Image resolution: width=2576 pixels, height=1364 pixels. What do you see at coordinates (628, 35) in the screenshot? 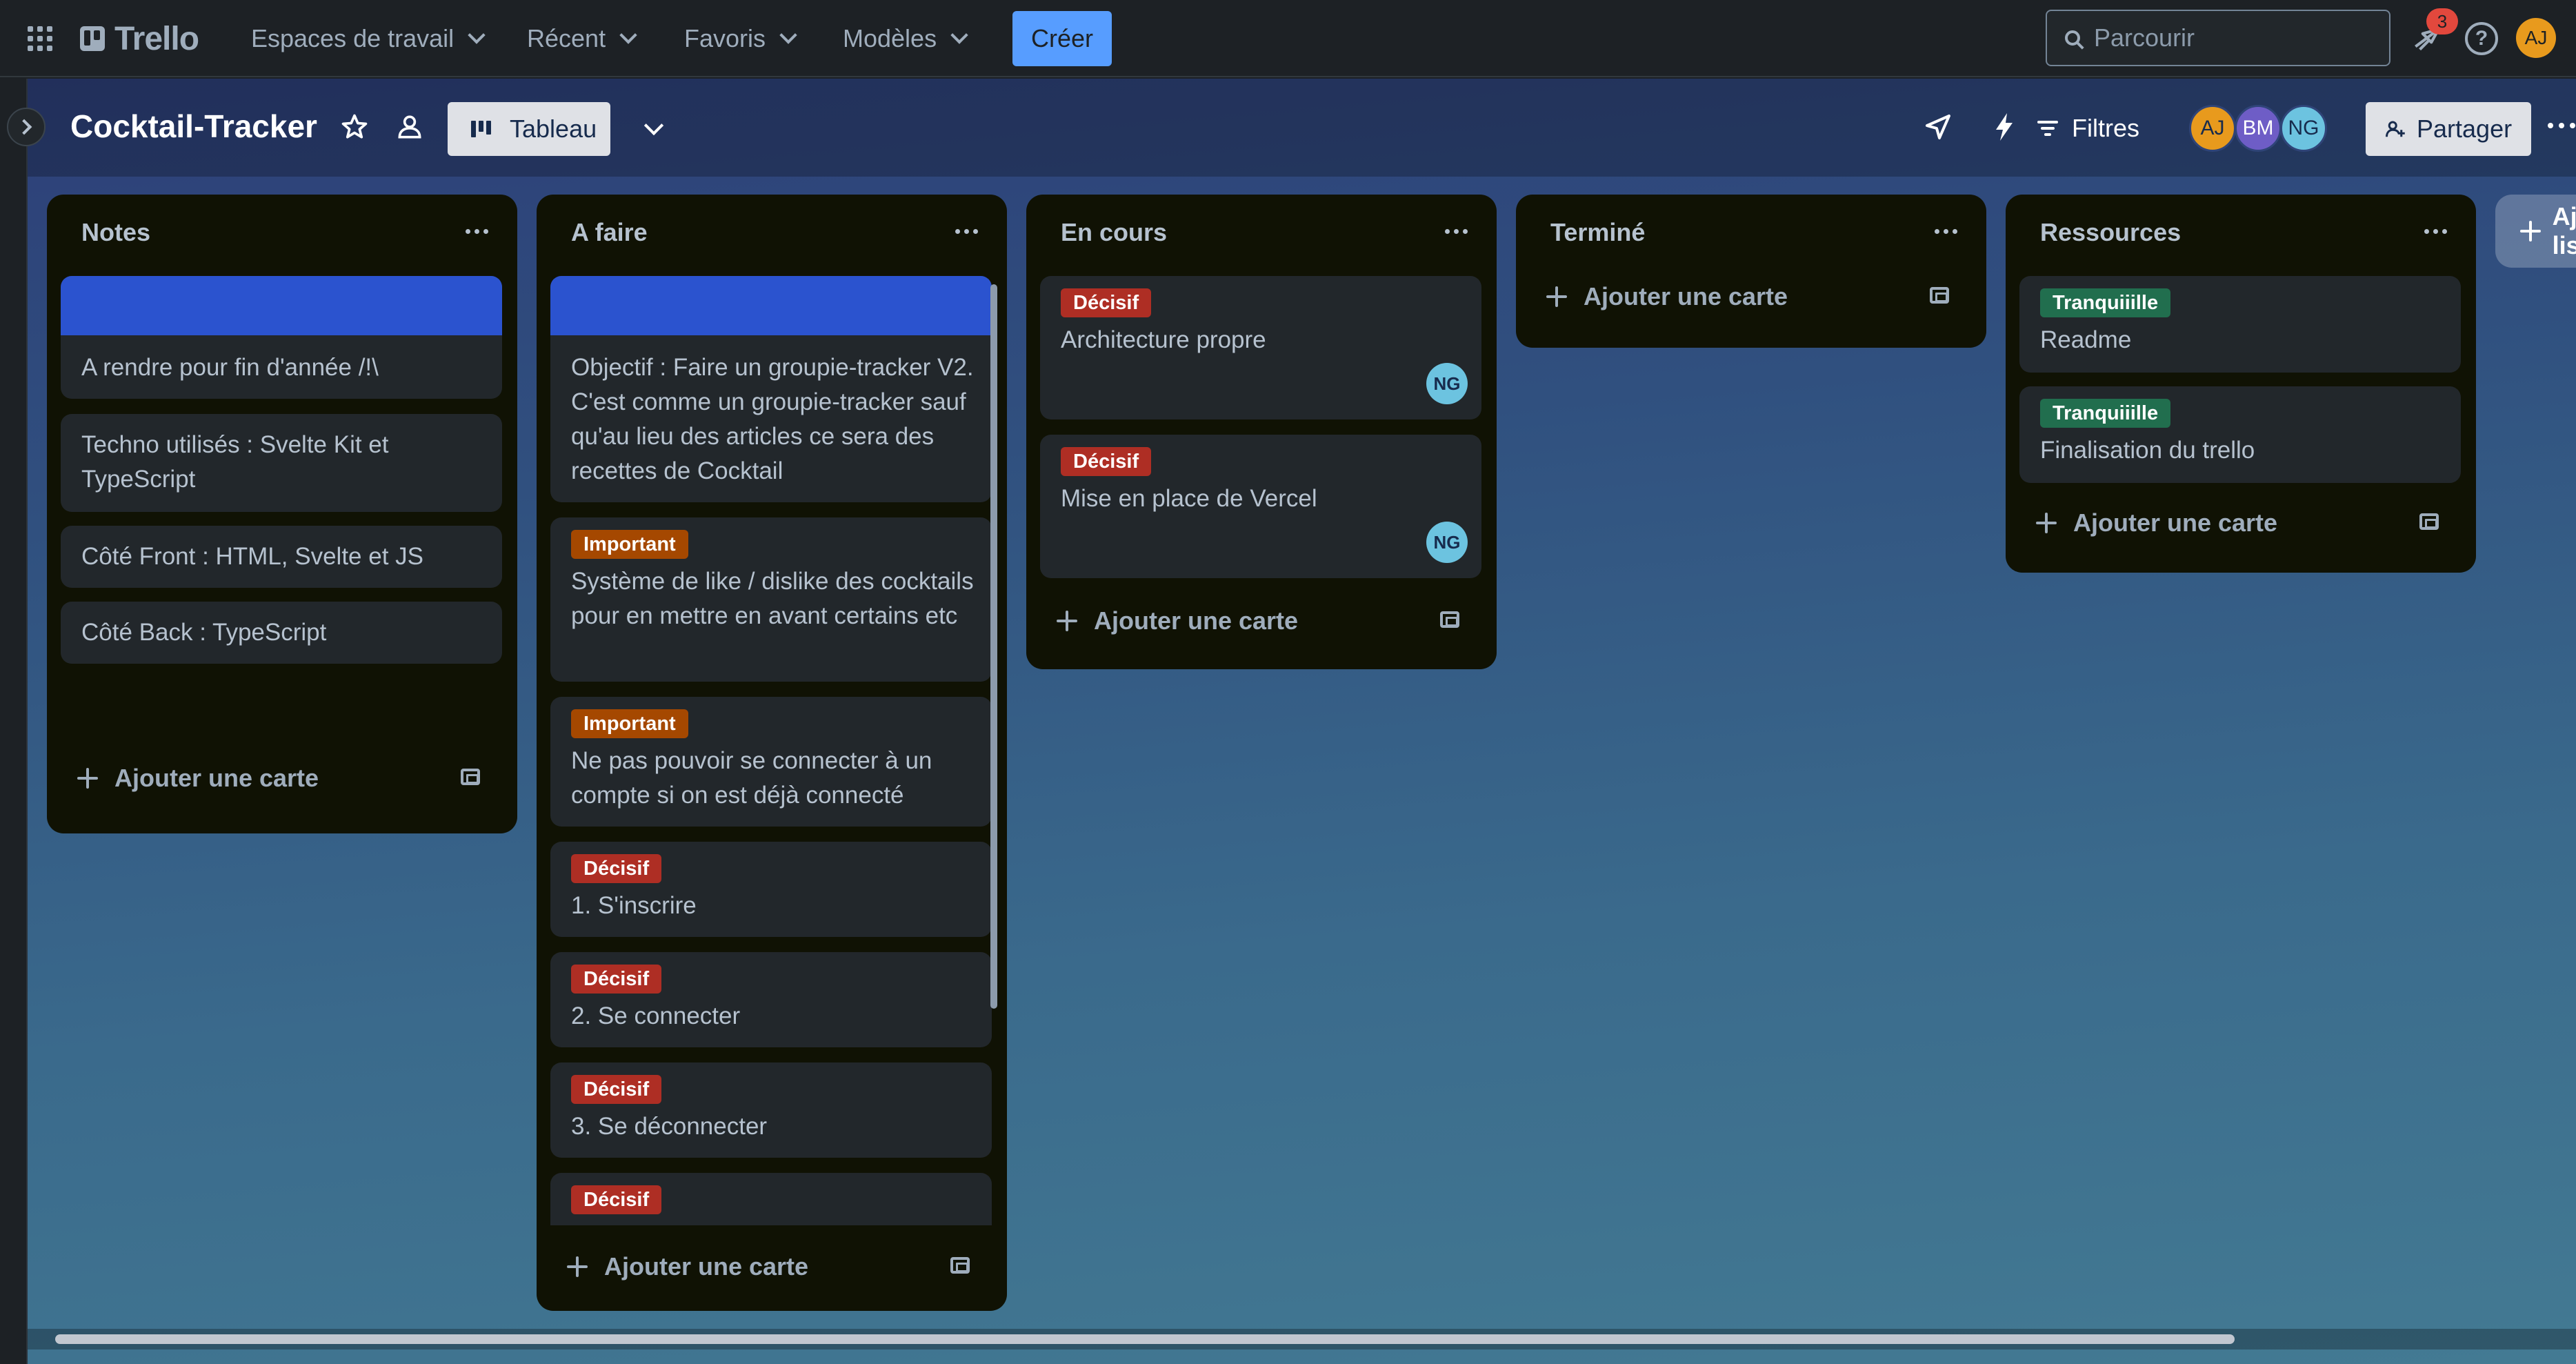
I see `chevron-down-icon` at bounding box center [628, 35].